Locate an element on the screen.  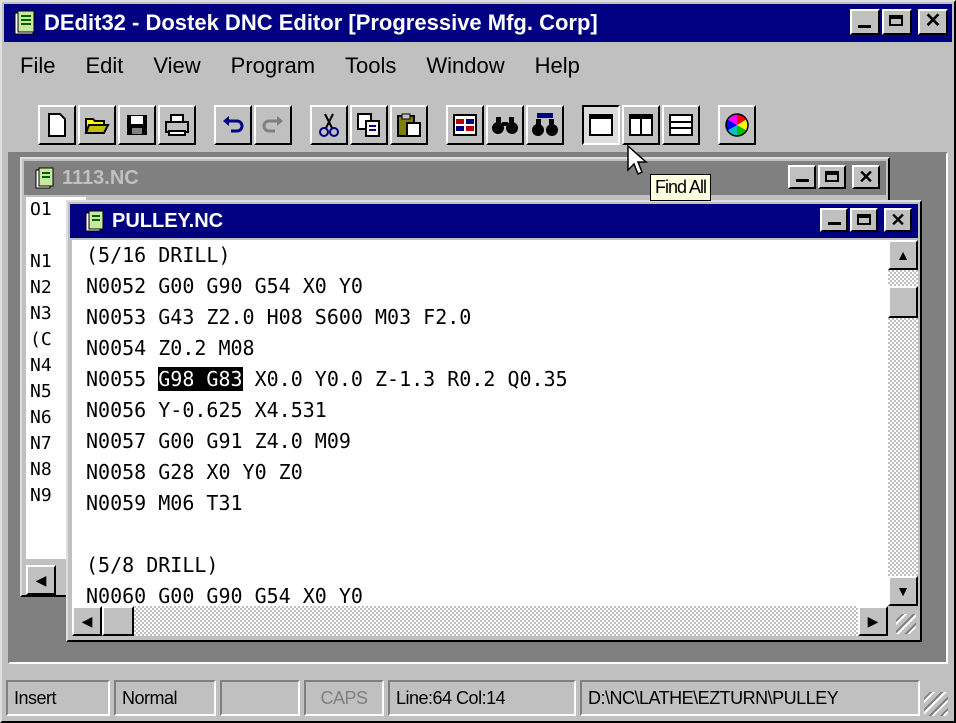
status-mode: Insert is located at coordinates (58, 698).